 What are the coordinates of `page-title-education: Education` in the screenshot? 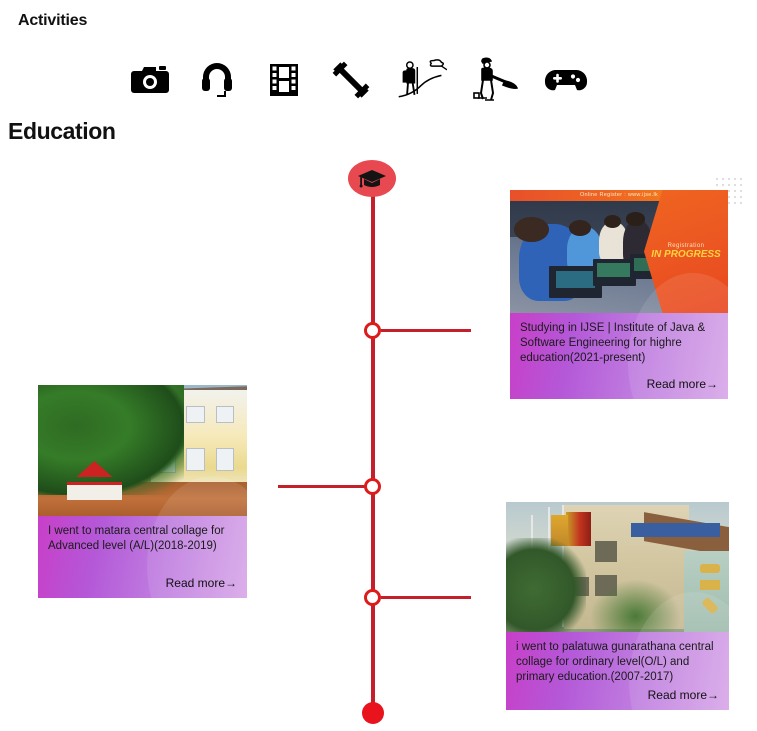 It's located at (62, 131).